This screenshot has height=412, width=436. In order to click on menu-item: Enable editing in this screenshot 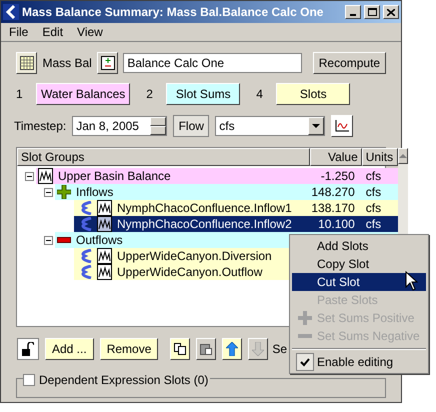, I will do `click(359, 362)`.